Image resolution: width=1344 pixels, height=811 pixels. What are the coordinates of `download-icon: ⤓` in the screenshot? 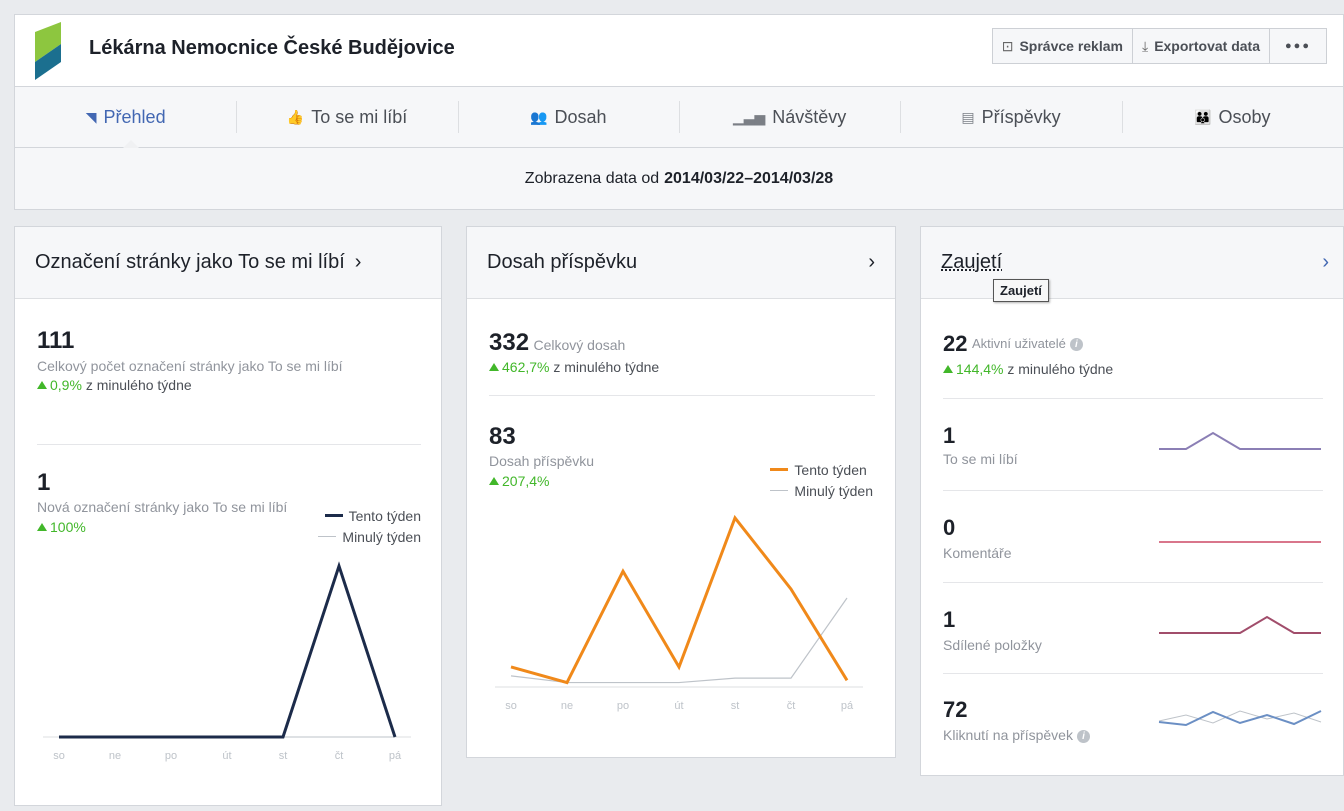 It's located at (1145, 45).